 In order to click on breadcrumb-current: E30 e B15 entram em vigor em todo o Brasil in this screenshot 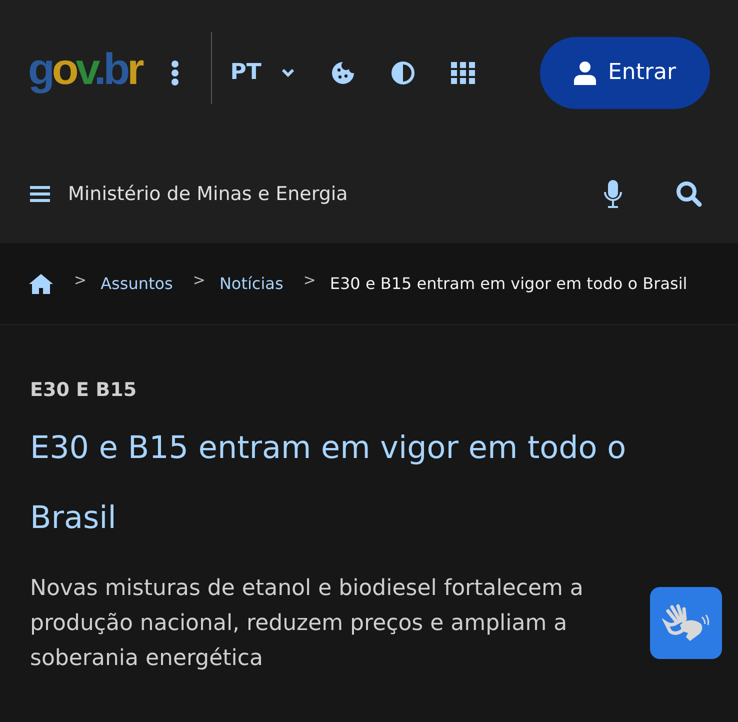, I will do `click(509, 283)`.